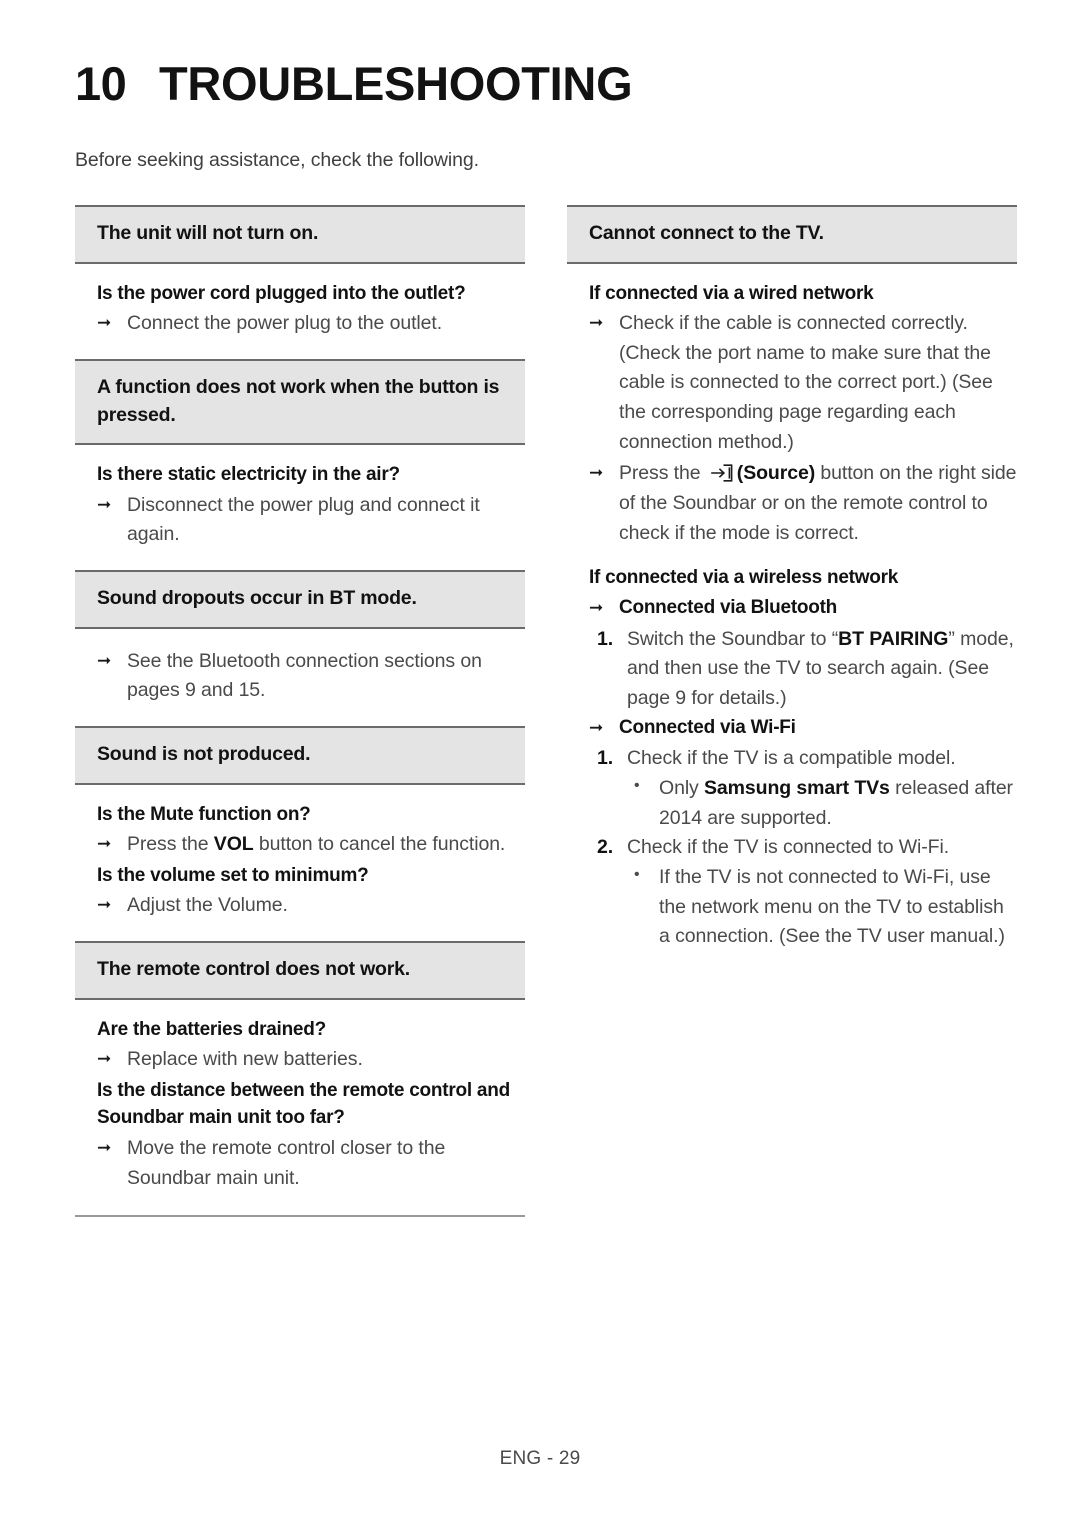  What do you see at coordinates (893, 638) in the screenshot?
I see `bt-pairing-label: BT PAIRING` at bounding box center [893, 638].